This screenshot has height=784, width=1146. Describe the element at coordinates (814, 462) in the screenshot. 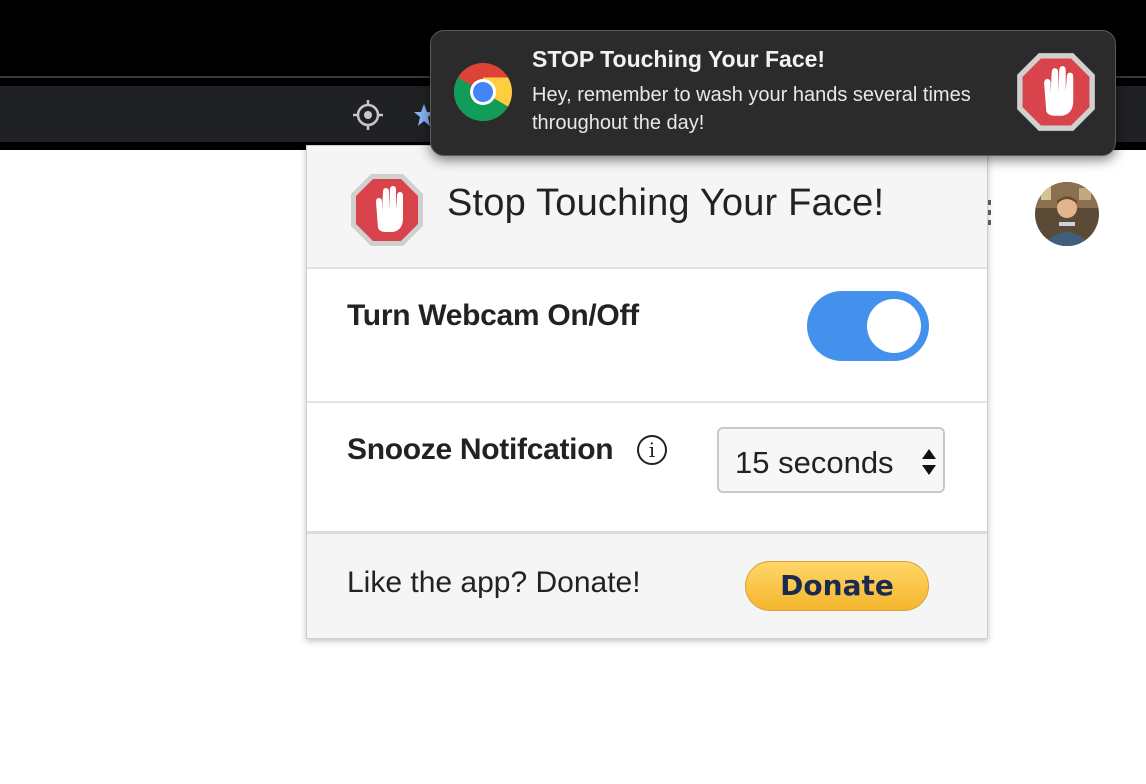

I see `snooze-selected-value: 15 seconds` at that location.